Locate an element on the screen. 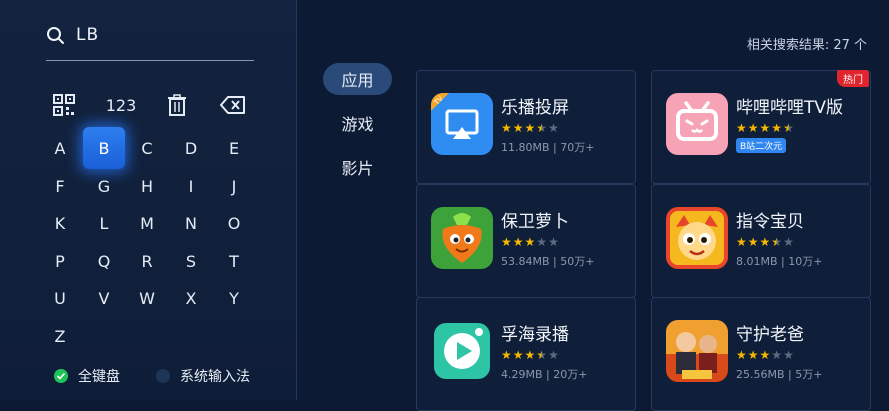 This screenshot has width=889, height=411. key-l: L is located at coordinates (104, 223).